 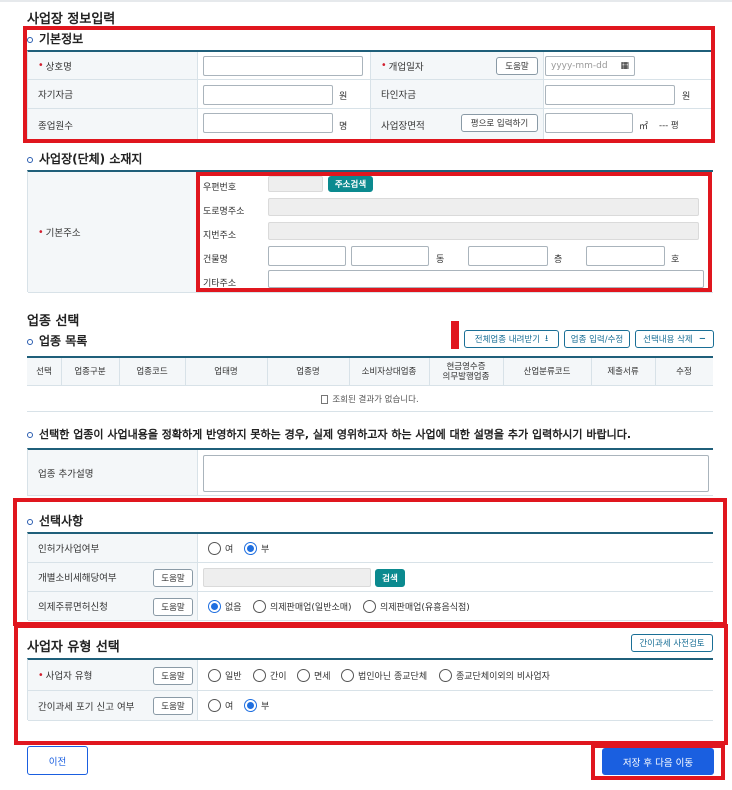 What do you see at coordinates (152, 372) in the screenshot?
I see `col-code: 업종코드` at bounding box center [152, 372].